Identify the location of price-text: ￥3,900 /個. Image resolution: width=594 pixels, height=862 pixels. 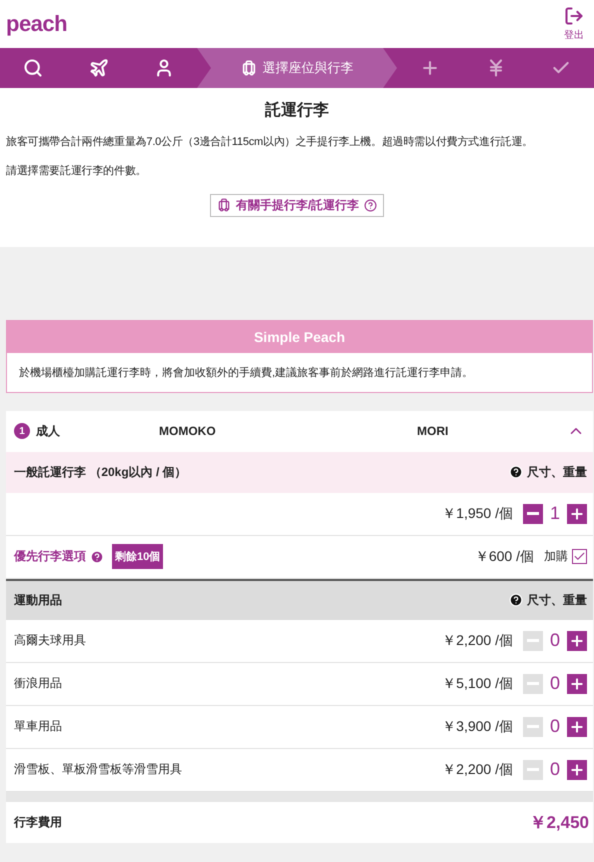
(477, 727).